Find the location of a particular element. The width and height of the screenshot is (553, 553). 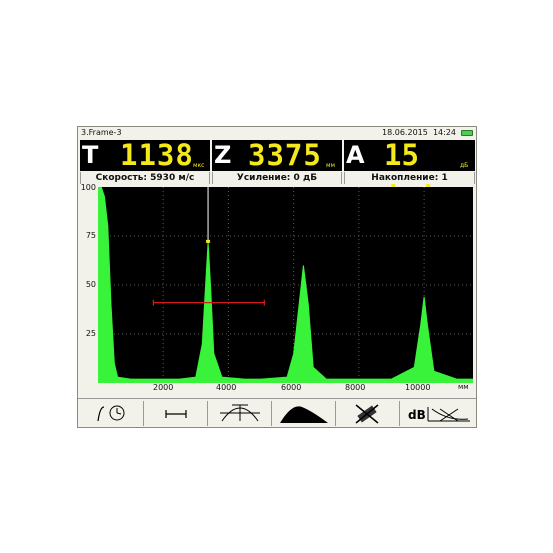

y-tick-label: 75 is located at coordinates (90, 235).